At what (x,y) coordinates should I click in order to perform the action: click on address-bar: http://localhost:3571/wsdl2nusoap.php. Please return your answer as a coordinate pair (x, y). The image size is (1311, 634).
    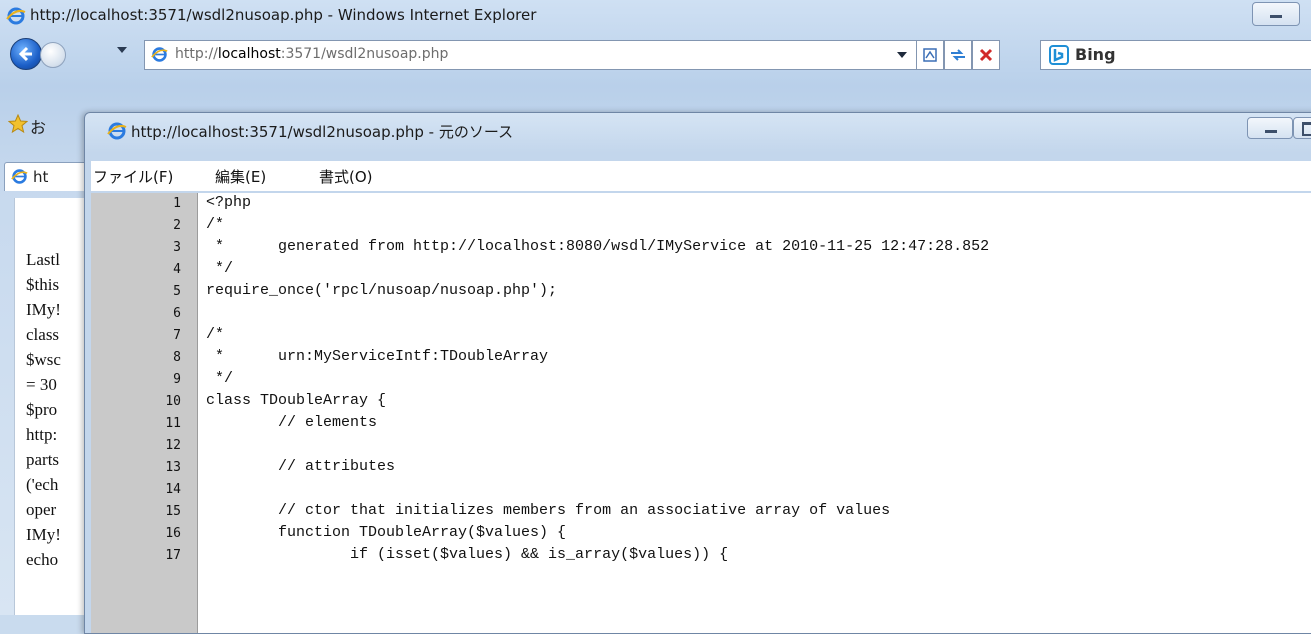
    Looking at the image, I should click on (536, 55).